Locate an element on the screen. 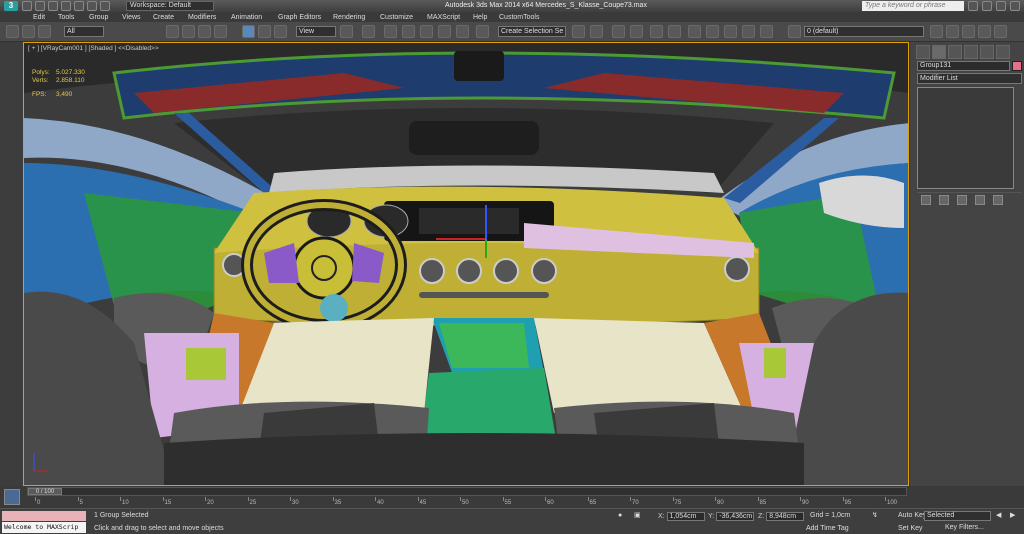  snaps-toggle-icon is located at coordinates (408, 31).